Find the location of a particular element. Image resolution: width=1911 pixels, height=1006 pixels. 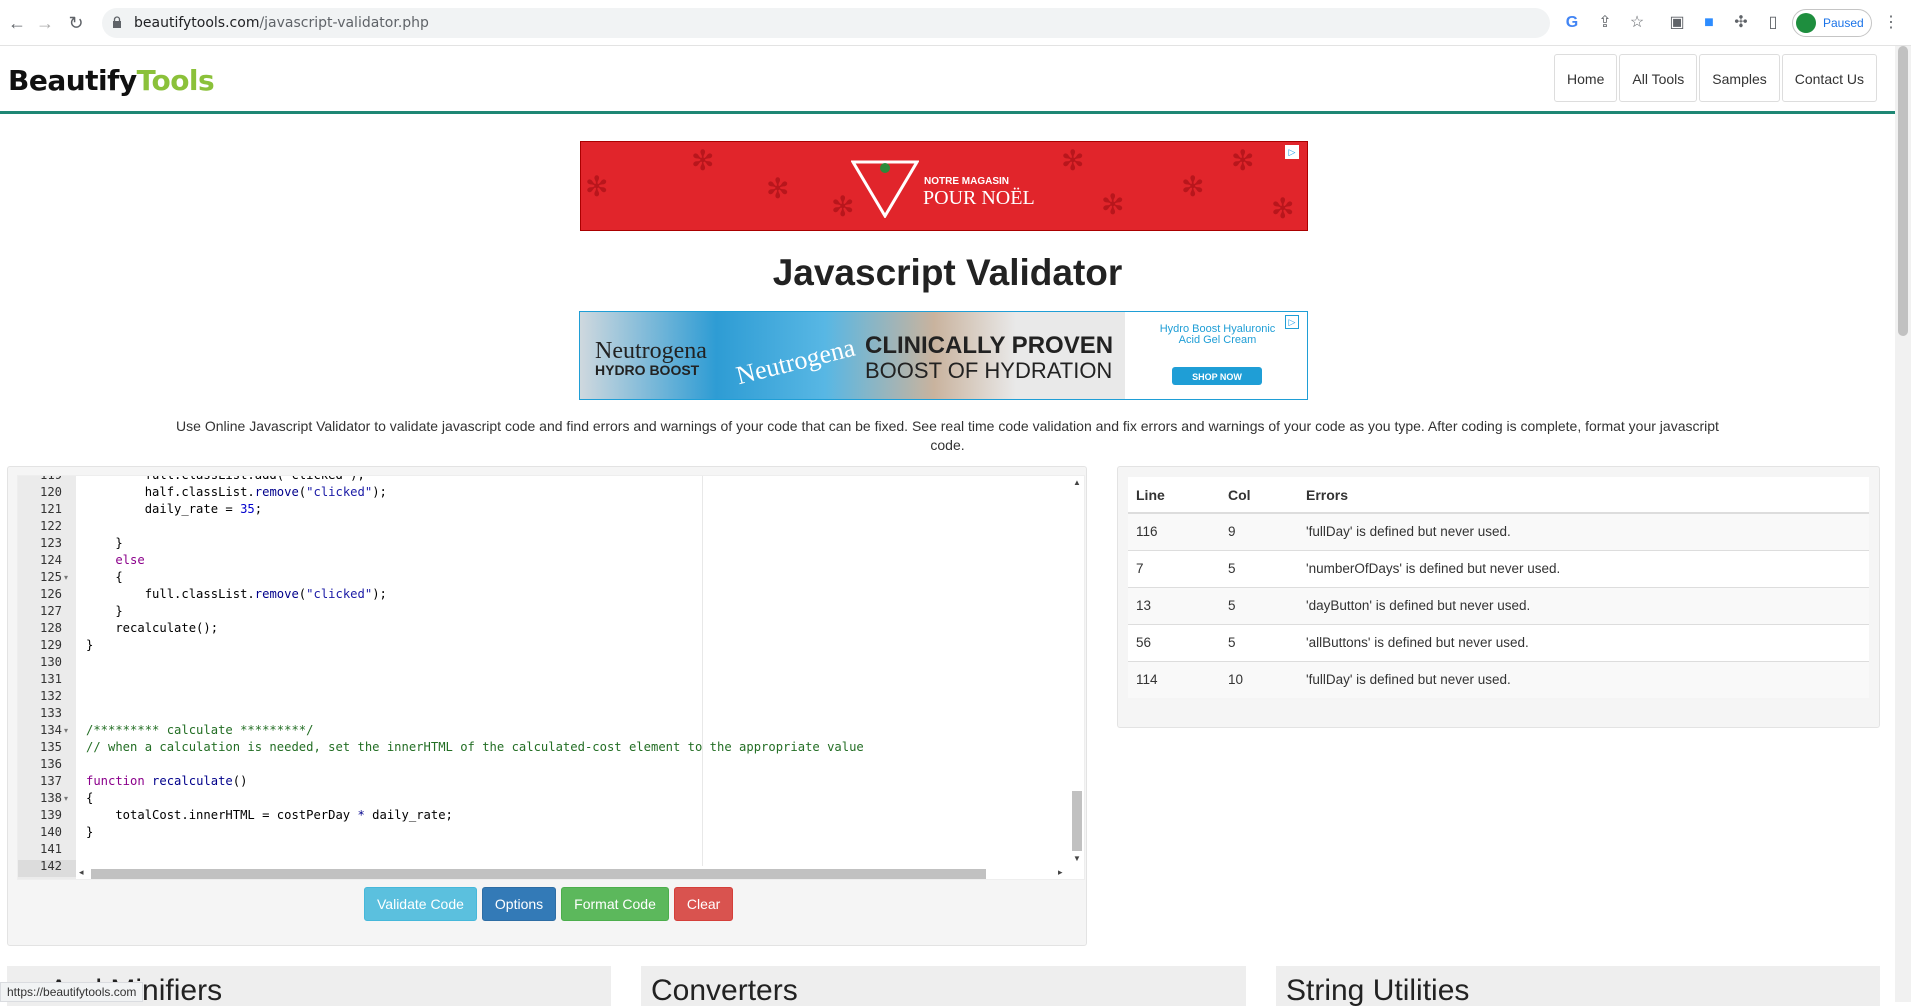

page-title: Javascript Validator is located at coordinates (947, 272).